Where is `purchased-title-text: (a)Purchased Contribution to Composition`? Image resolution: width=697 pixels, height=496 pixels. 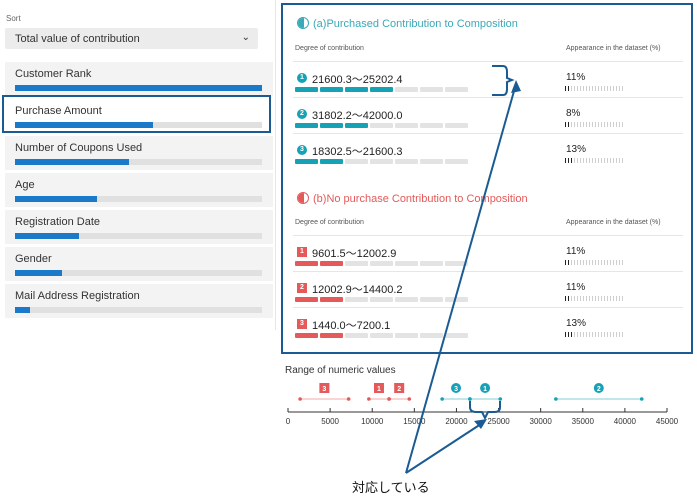
purchased-title-text: (a)Purchased Contribution to Composition is located at coordinates (415, 24).